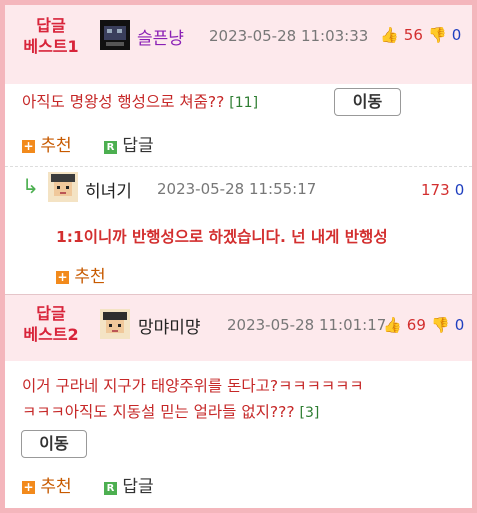 This screenshot has width=477, height=513. I want to click on timestamp: 2023-05-28 11:01:17, so click(307, 325).